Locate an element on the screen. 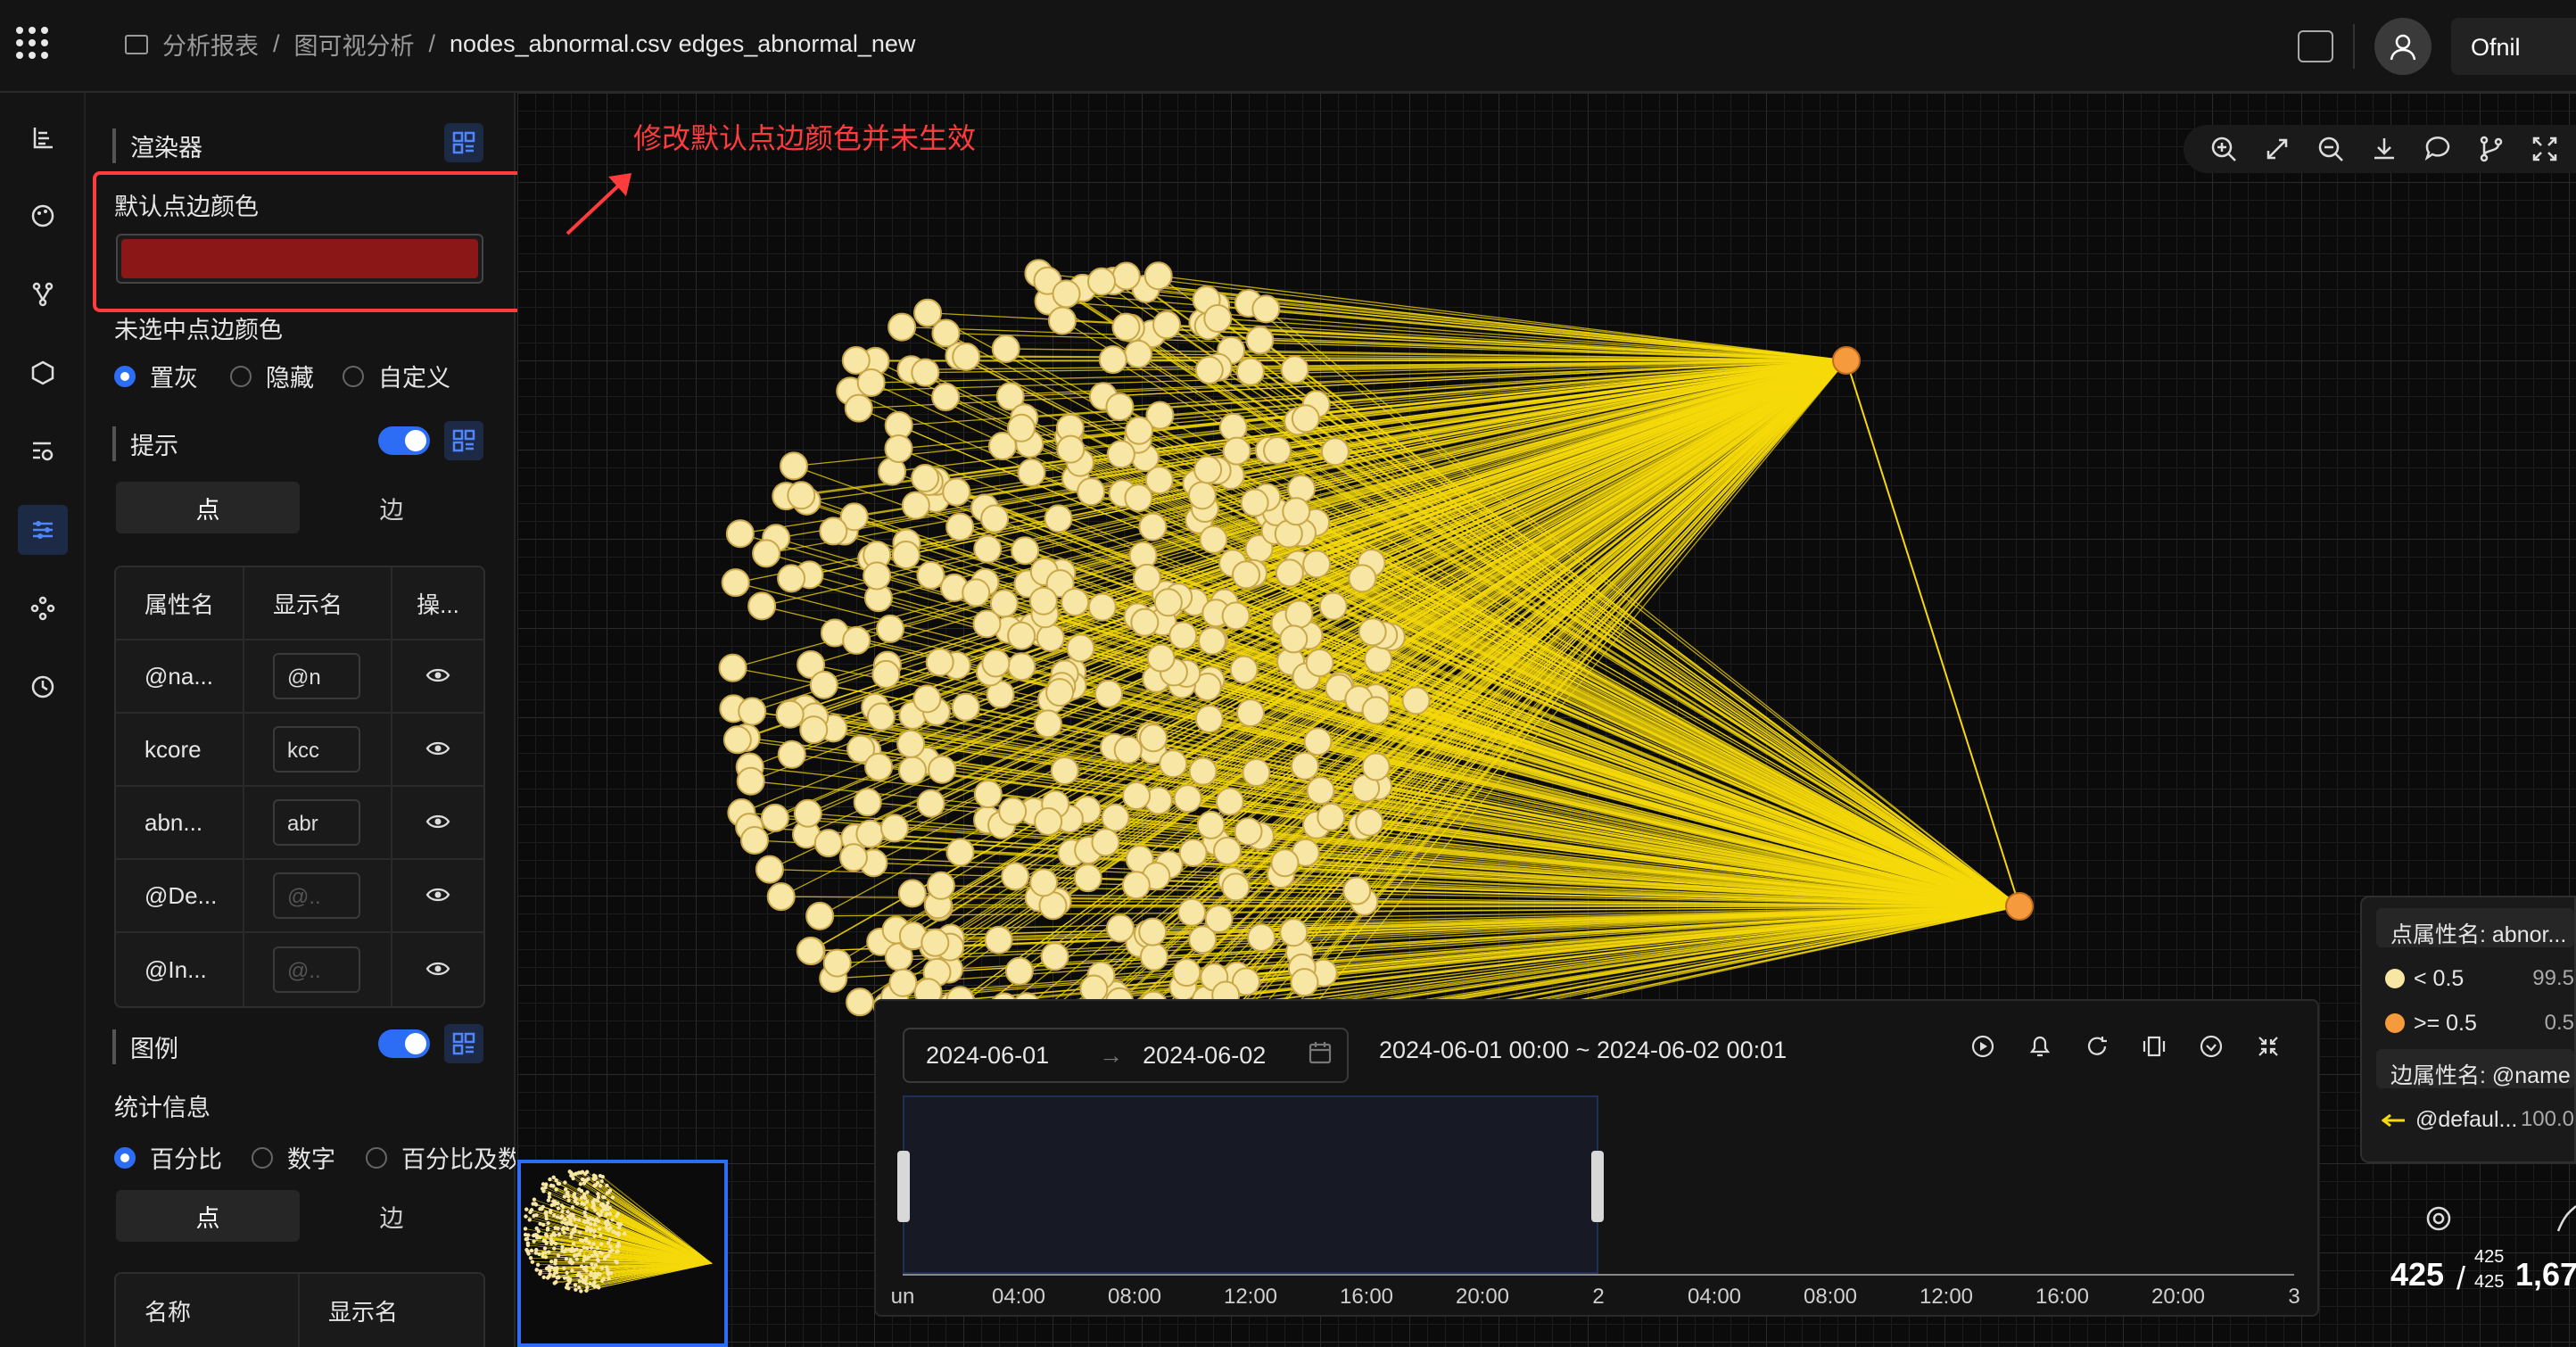  check-circle-icon is located at coordinates (2212, 1046).